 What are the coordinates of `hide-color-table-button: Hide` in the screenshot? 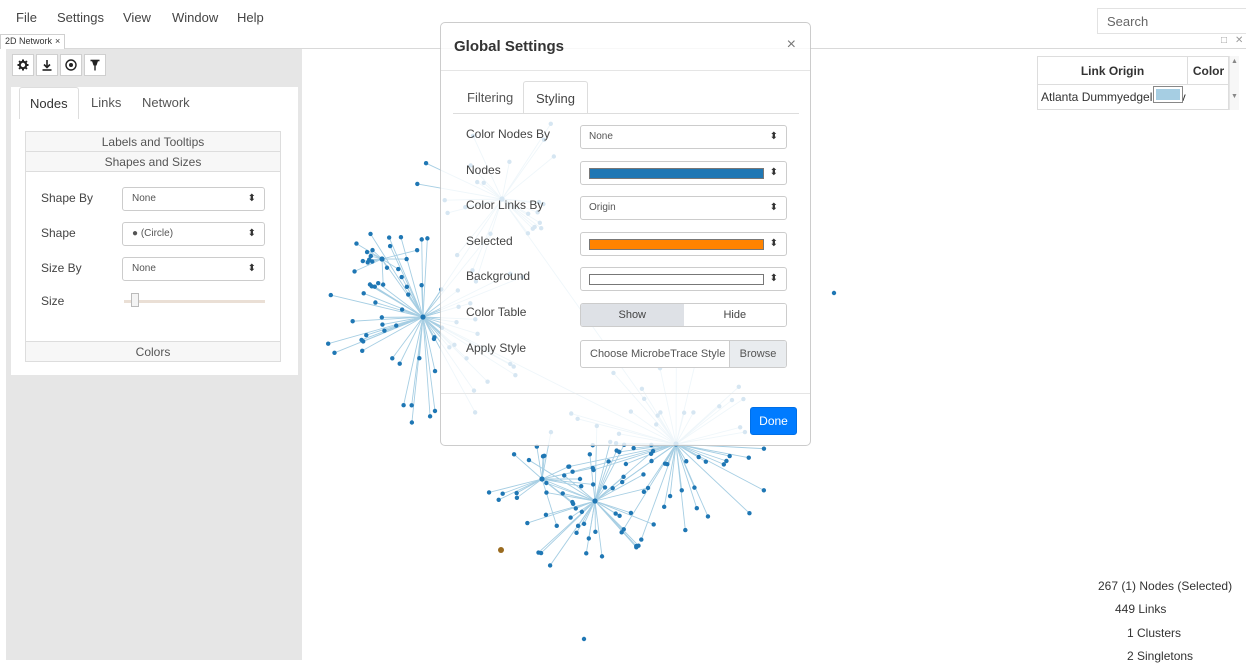 It's located at (735, 315).